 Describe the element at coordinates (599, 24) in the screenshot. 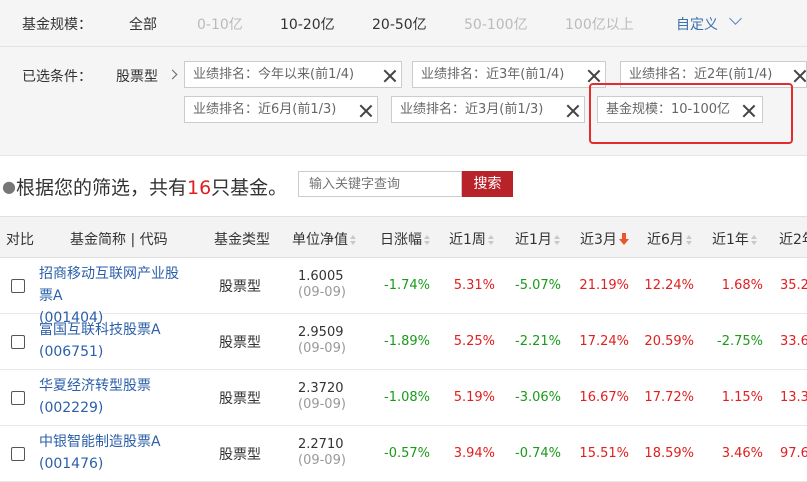

I see `size-option-100-plus: 100亿以上` at that location.